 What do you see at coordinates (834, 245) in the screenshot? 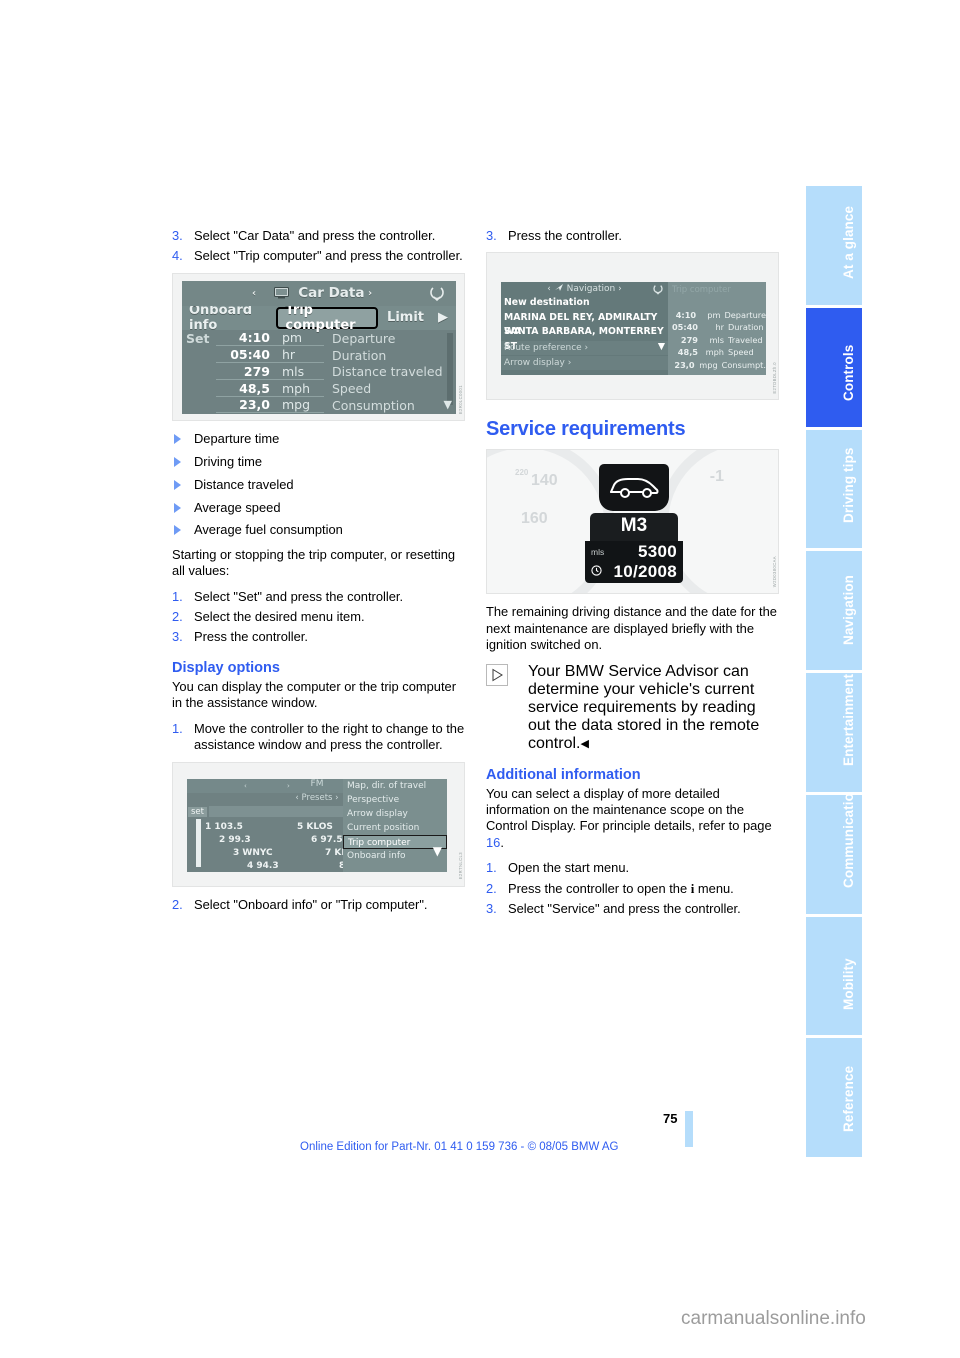
I see `sidebar-tab-at-a-glance: At a glance` at bounding box center [834, 245].